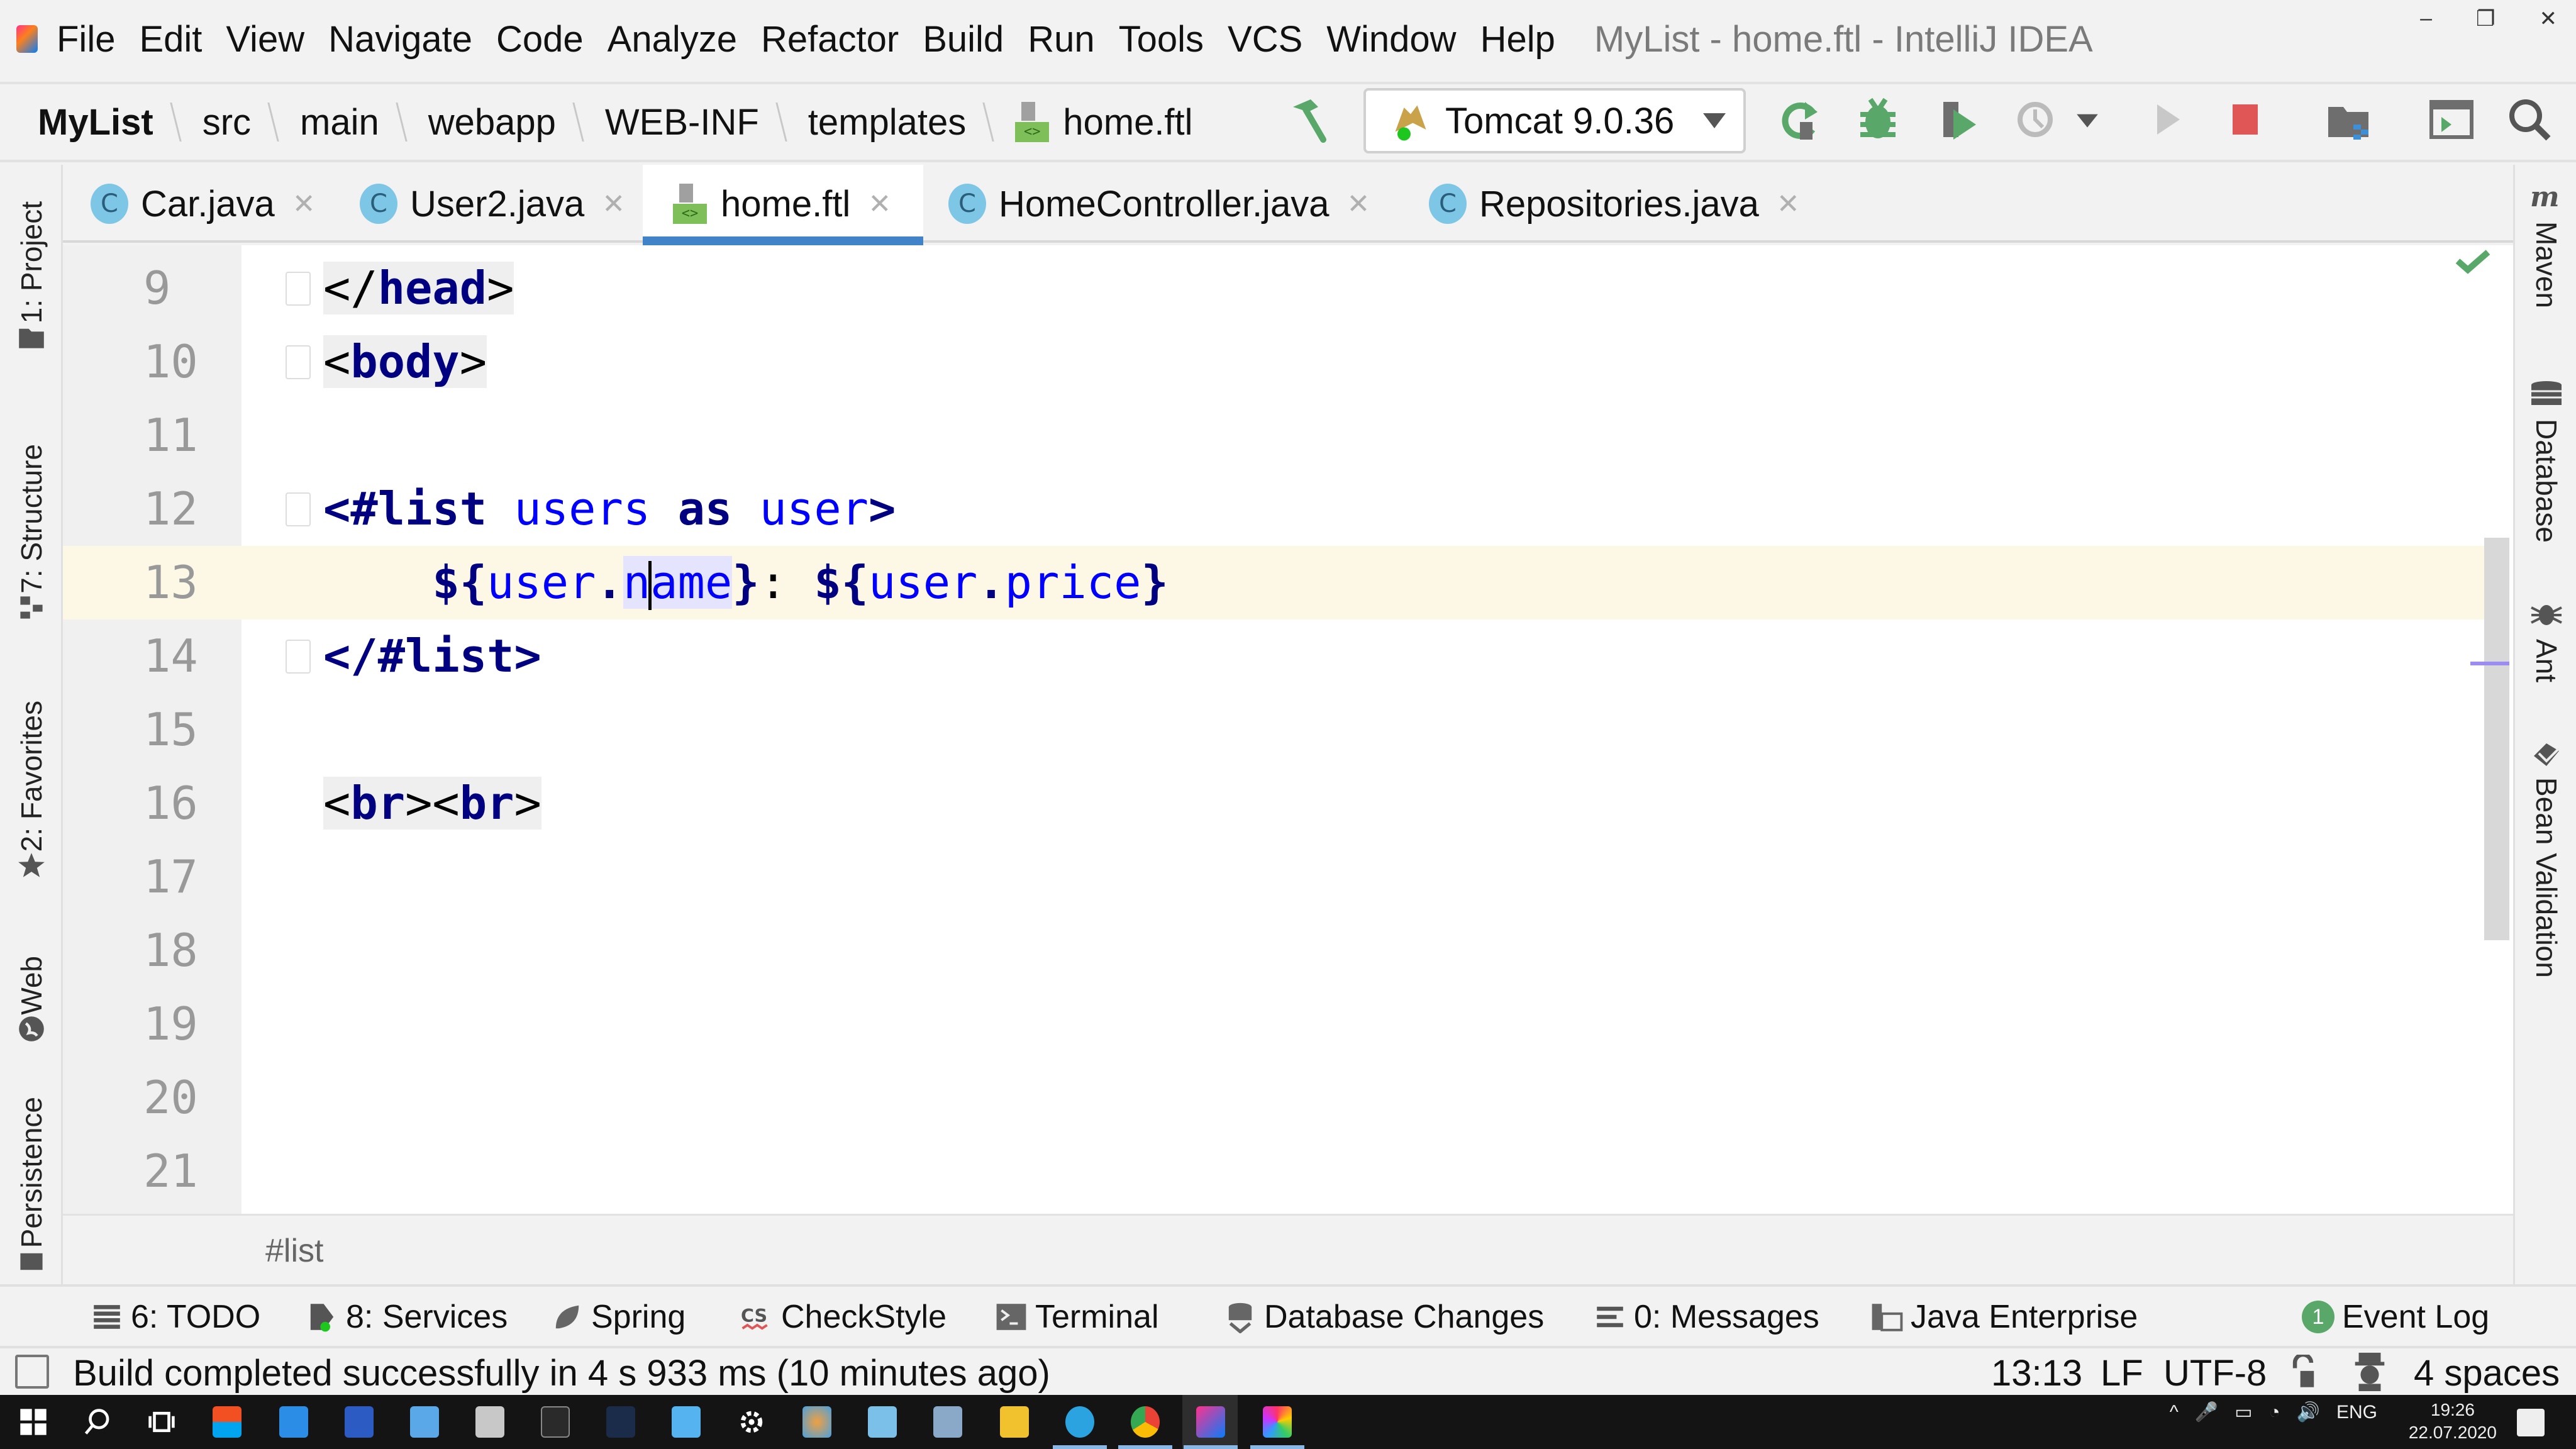 The width and height of the screenshot is (2576, 1449). What do you see at coordinates (887, 122) in the screenshot?
I see `breadcrumb-templates: templates` at bounding box center [887, 122].